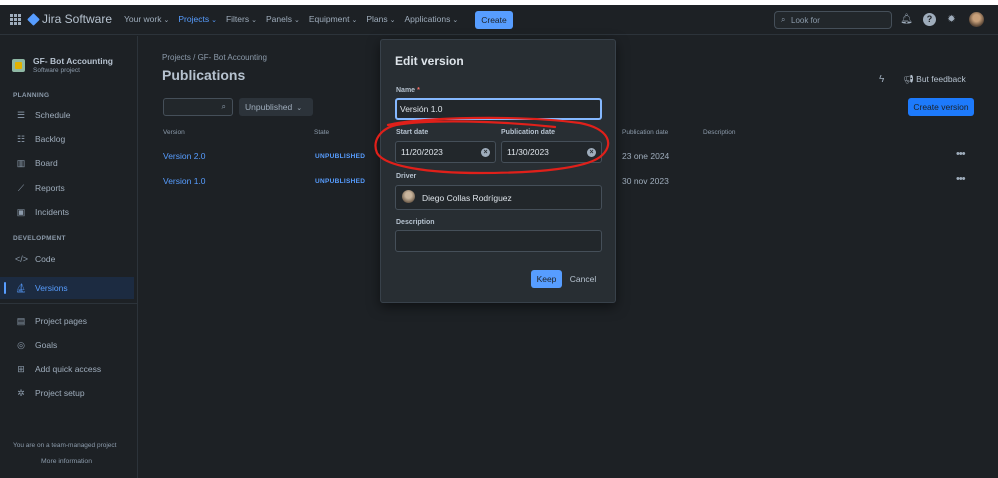 The height and width of the screenshot is (478, 998). What do you see at coordinates (406, 176) in the screenshot?
I see `driver-label: Driver` at bounding box center [406, 176].